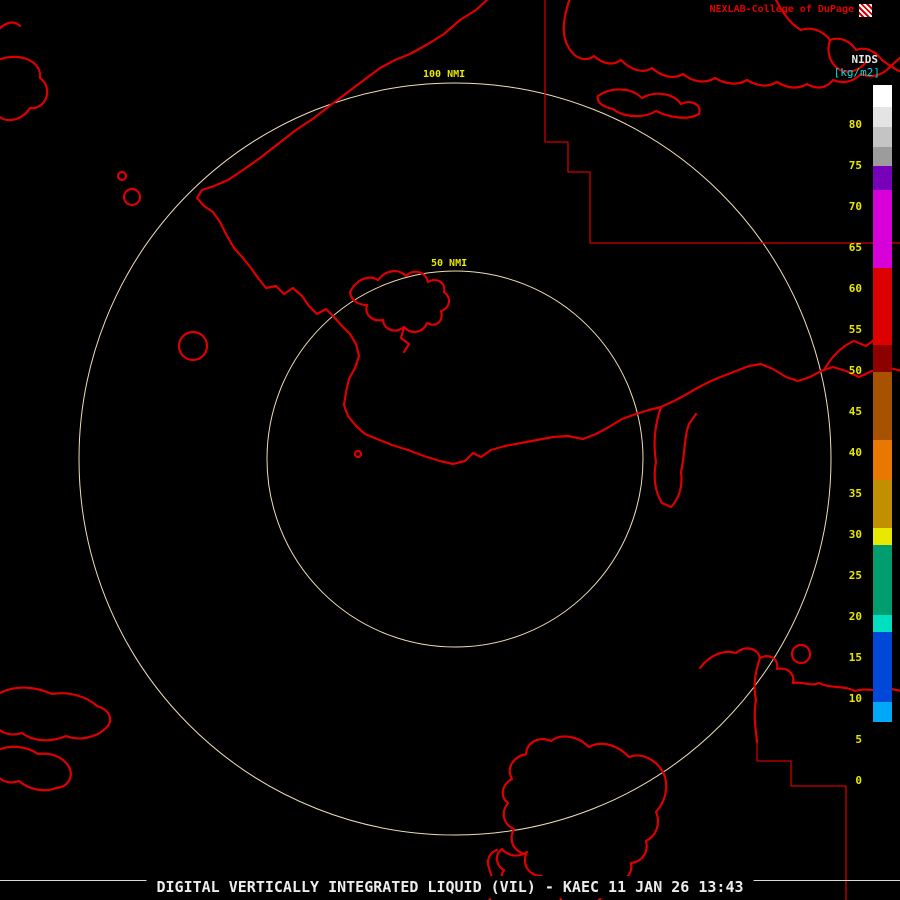  Describe the element at coordinates (444, 74) in the screenshot. I see `range-ring-label-100: 100 NMI` at that location.